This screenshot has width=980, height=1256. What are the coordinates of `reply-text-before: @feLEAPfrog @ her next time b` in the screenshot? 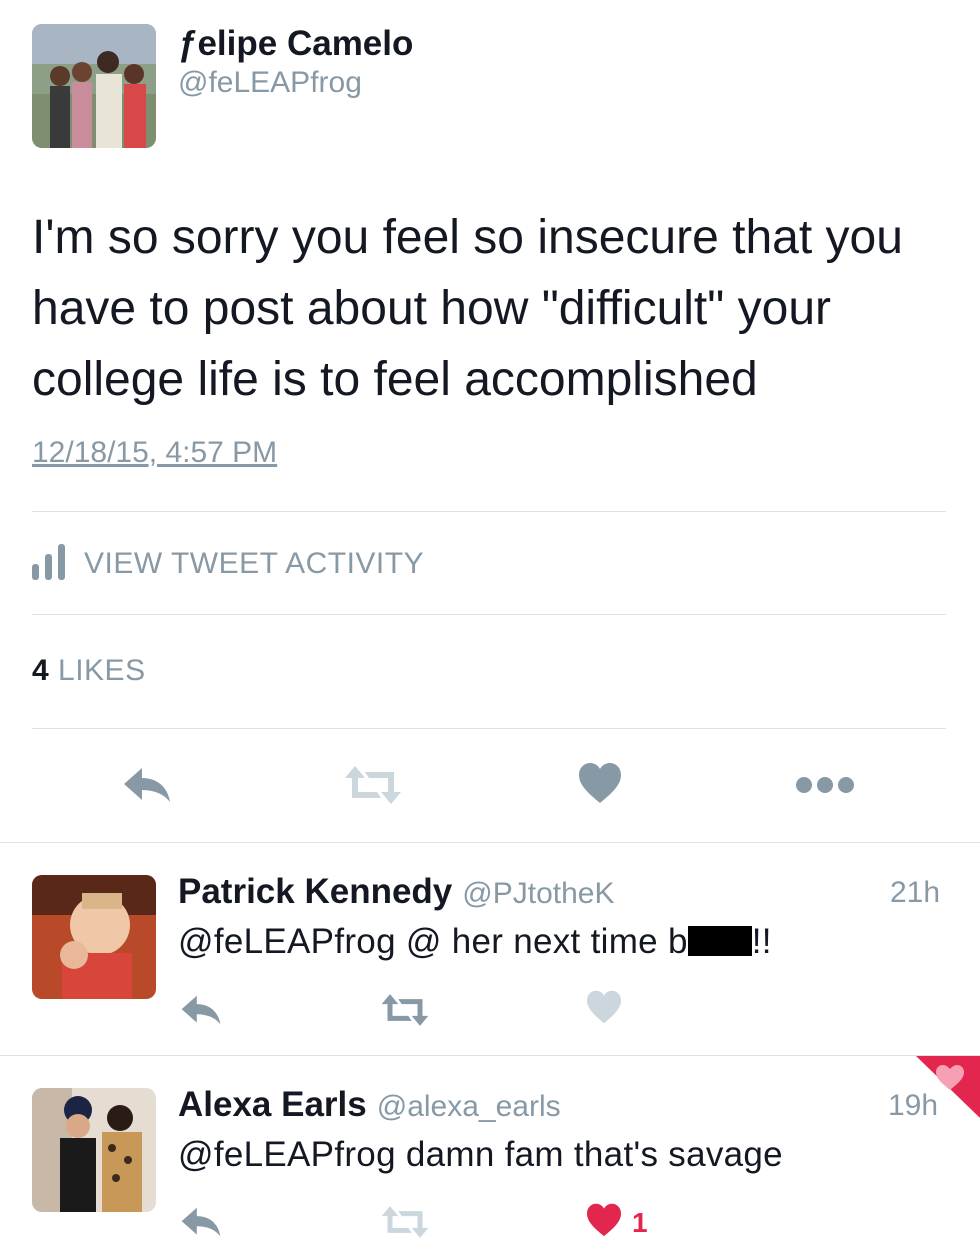 It's located at (433, 941).